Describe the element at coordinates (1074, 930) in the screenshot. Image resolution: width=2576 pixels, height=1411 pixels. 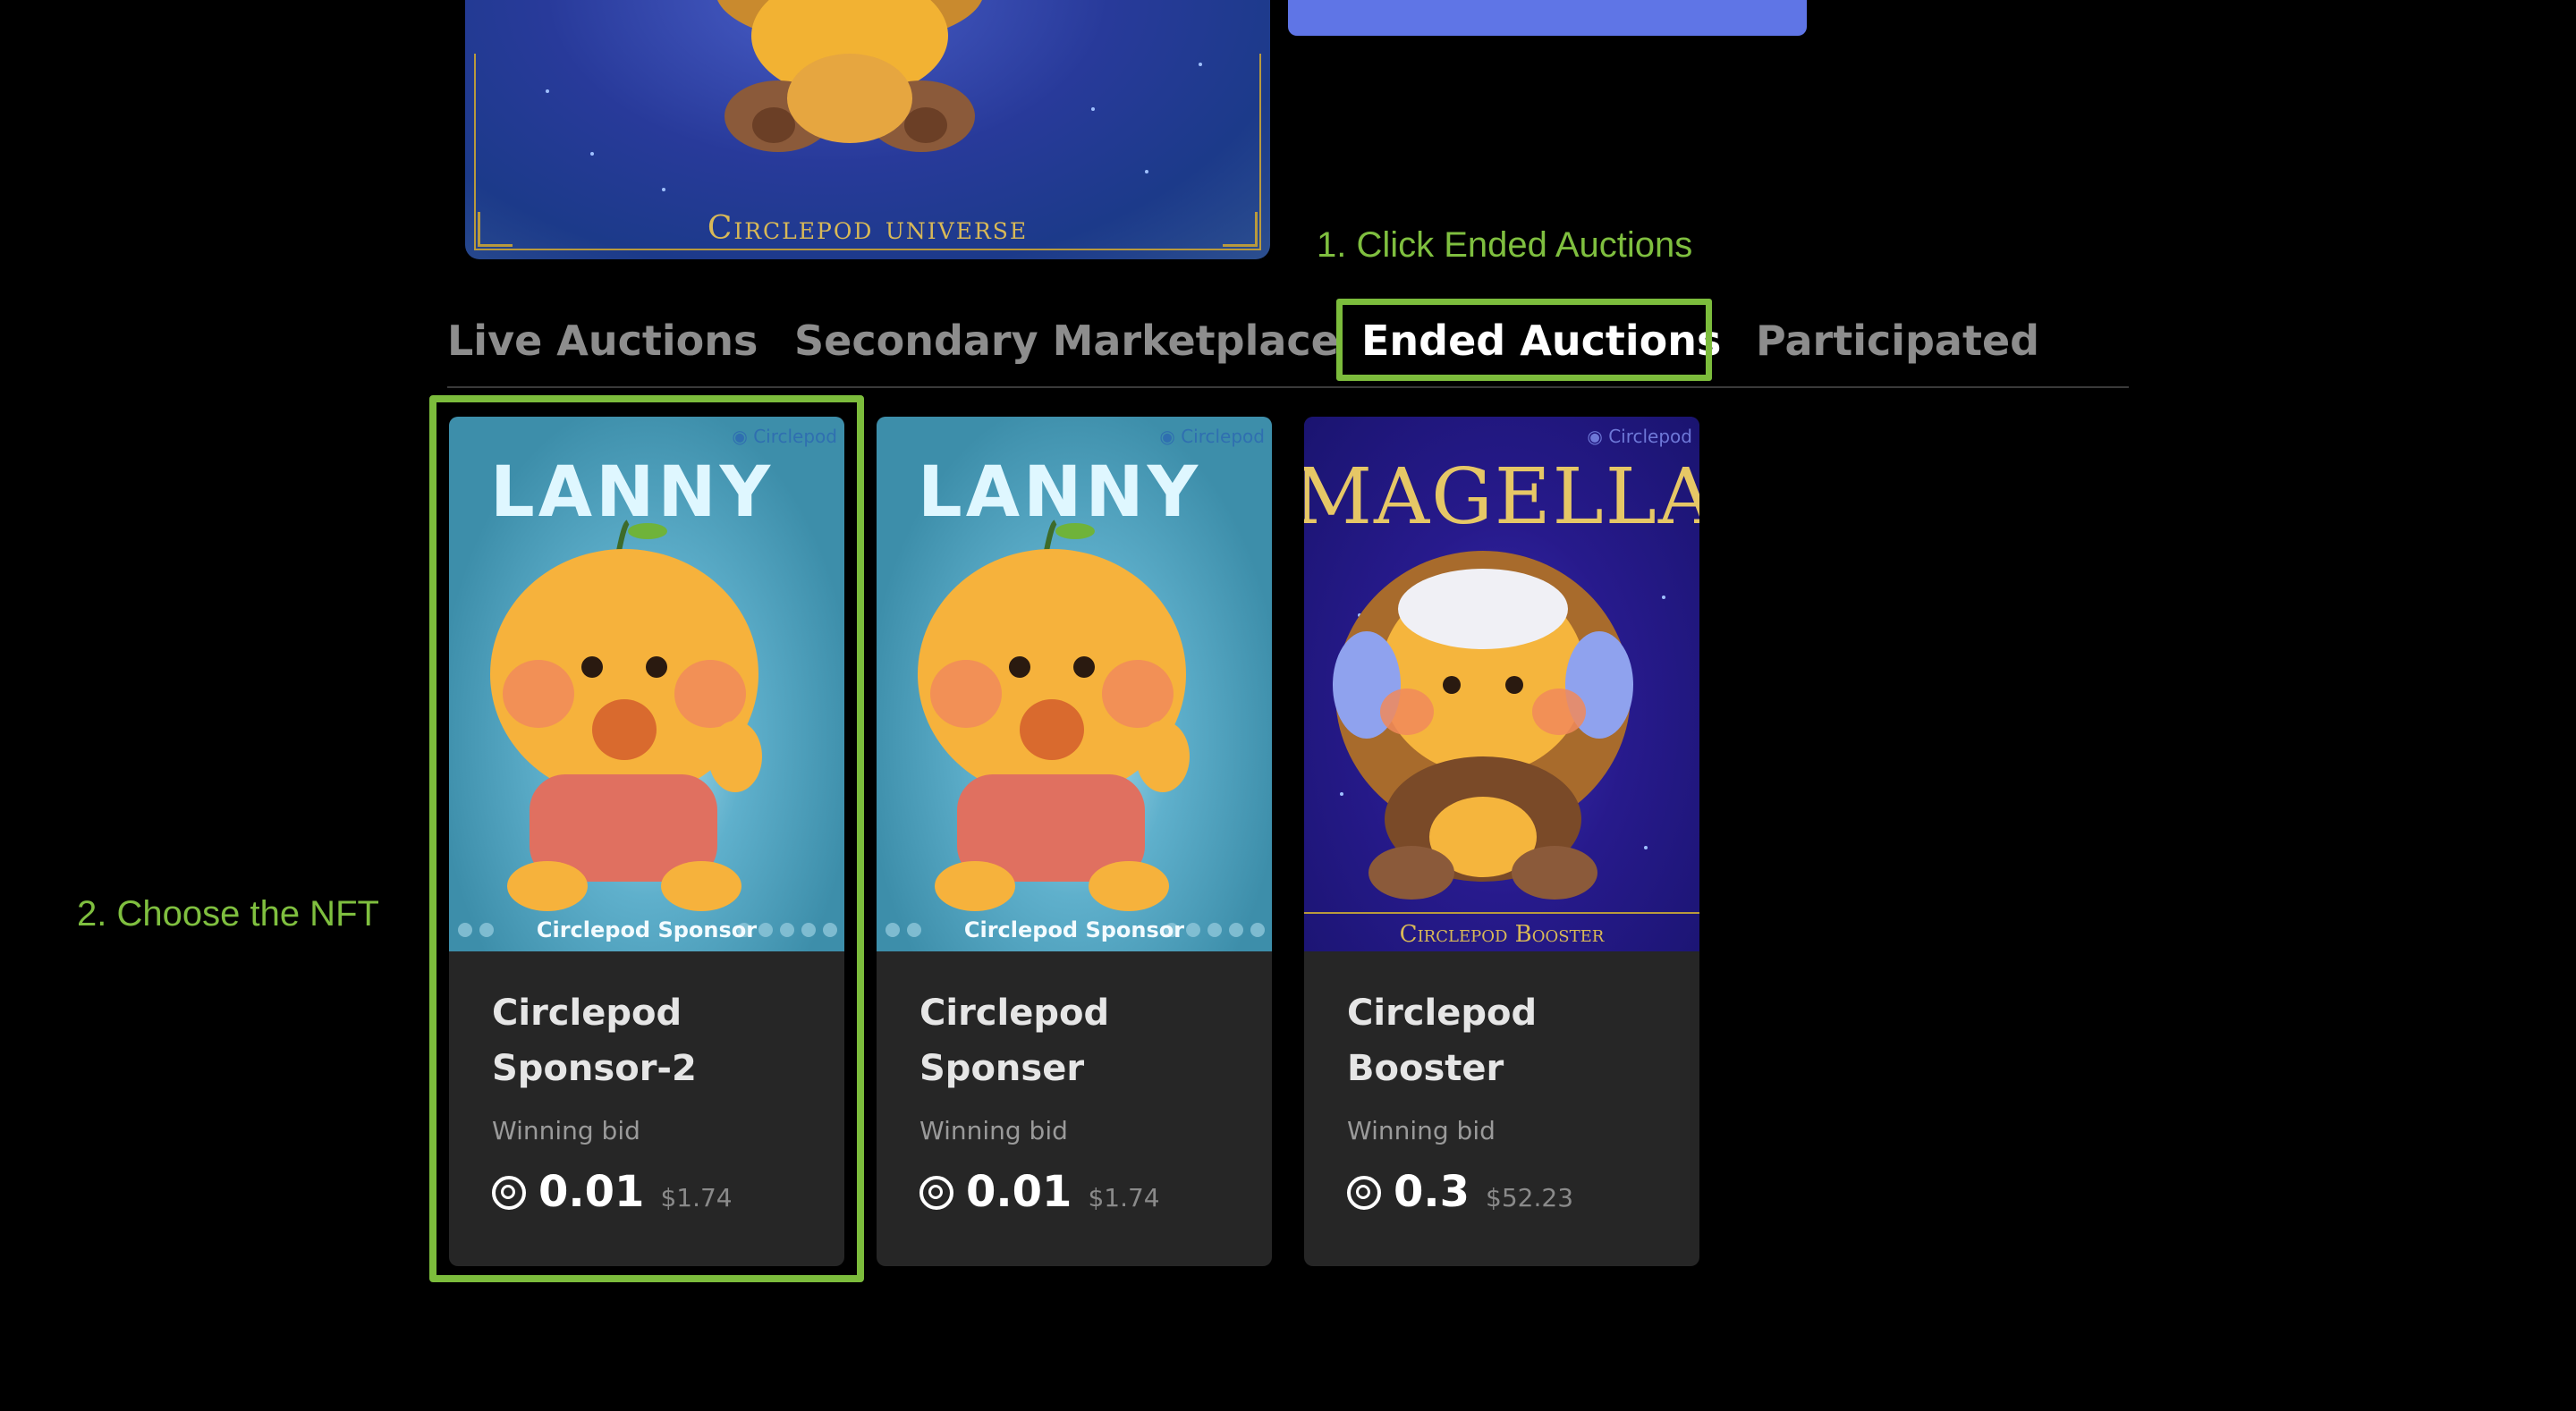
I see `artwork-caption: Circlepod Sponsor` at that location.